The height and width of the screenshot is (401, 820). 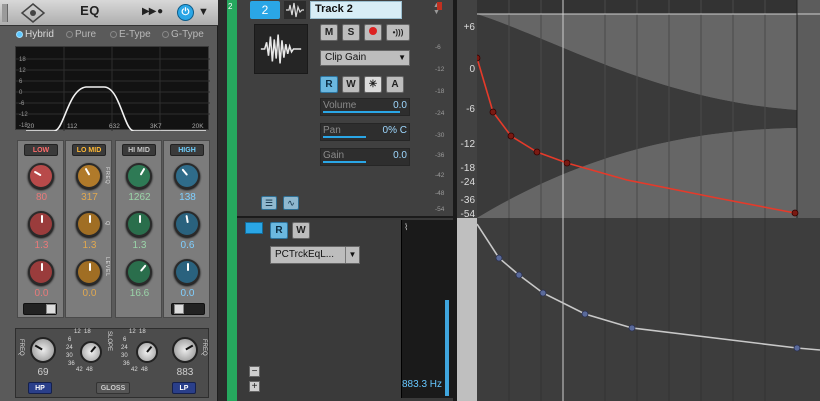 What do you see at coordinates (440, 113) in the screenshot?
I see `meter-label: -24` at bounding box center [440, 113].